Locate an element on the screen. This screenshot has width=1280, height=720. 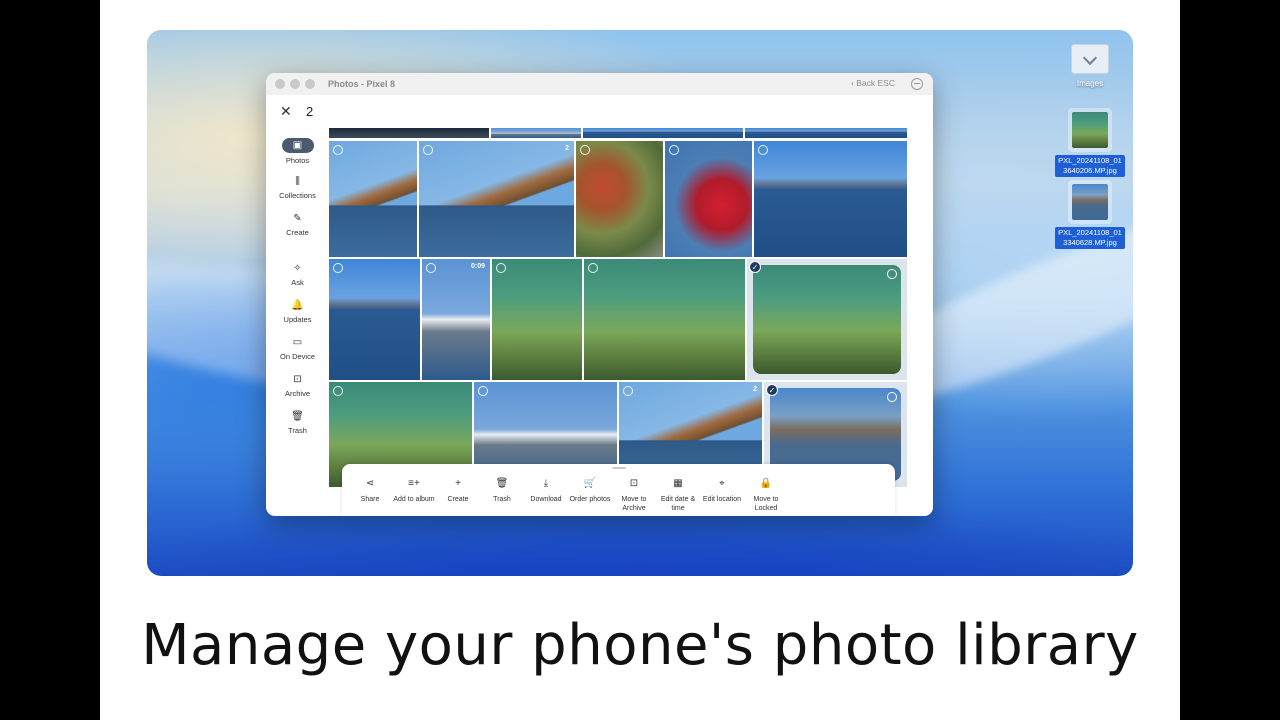
desktop-file: PXL_20241108_01 3340628.MP.jpg is located at coordinates (1090, 215).